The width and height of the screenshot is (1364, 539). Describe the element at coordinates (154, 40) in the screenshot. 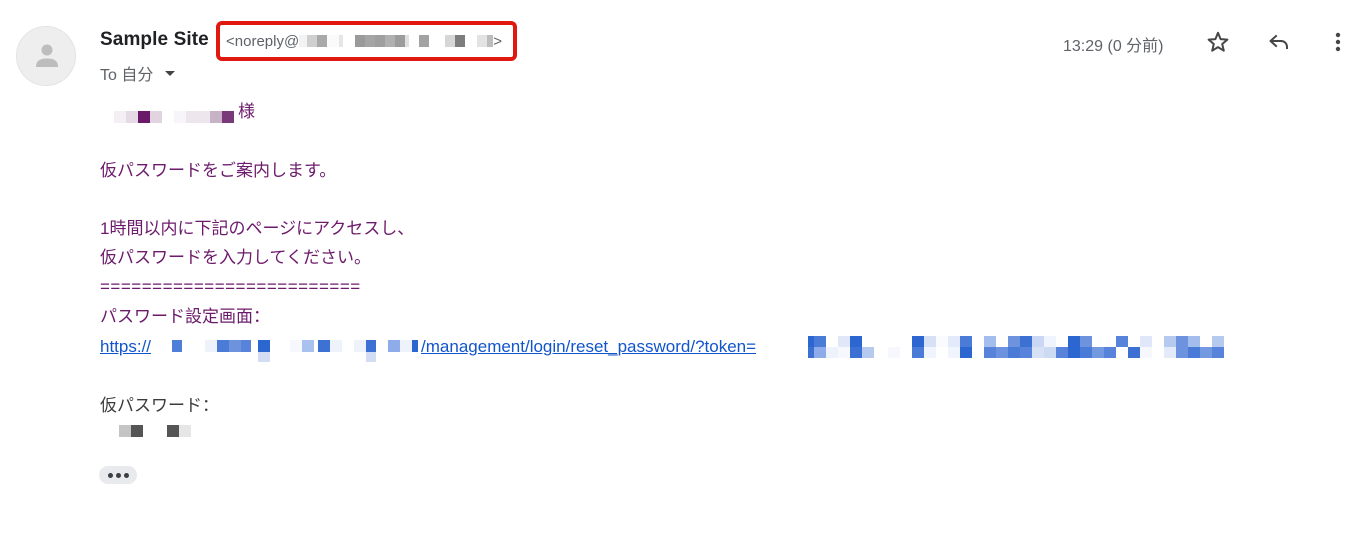

I see `sender-name: Sample Site` at that location.